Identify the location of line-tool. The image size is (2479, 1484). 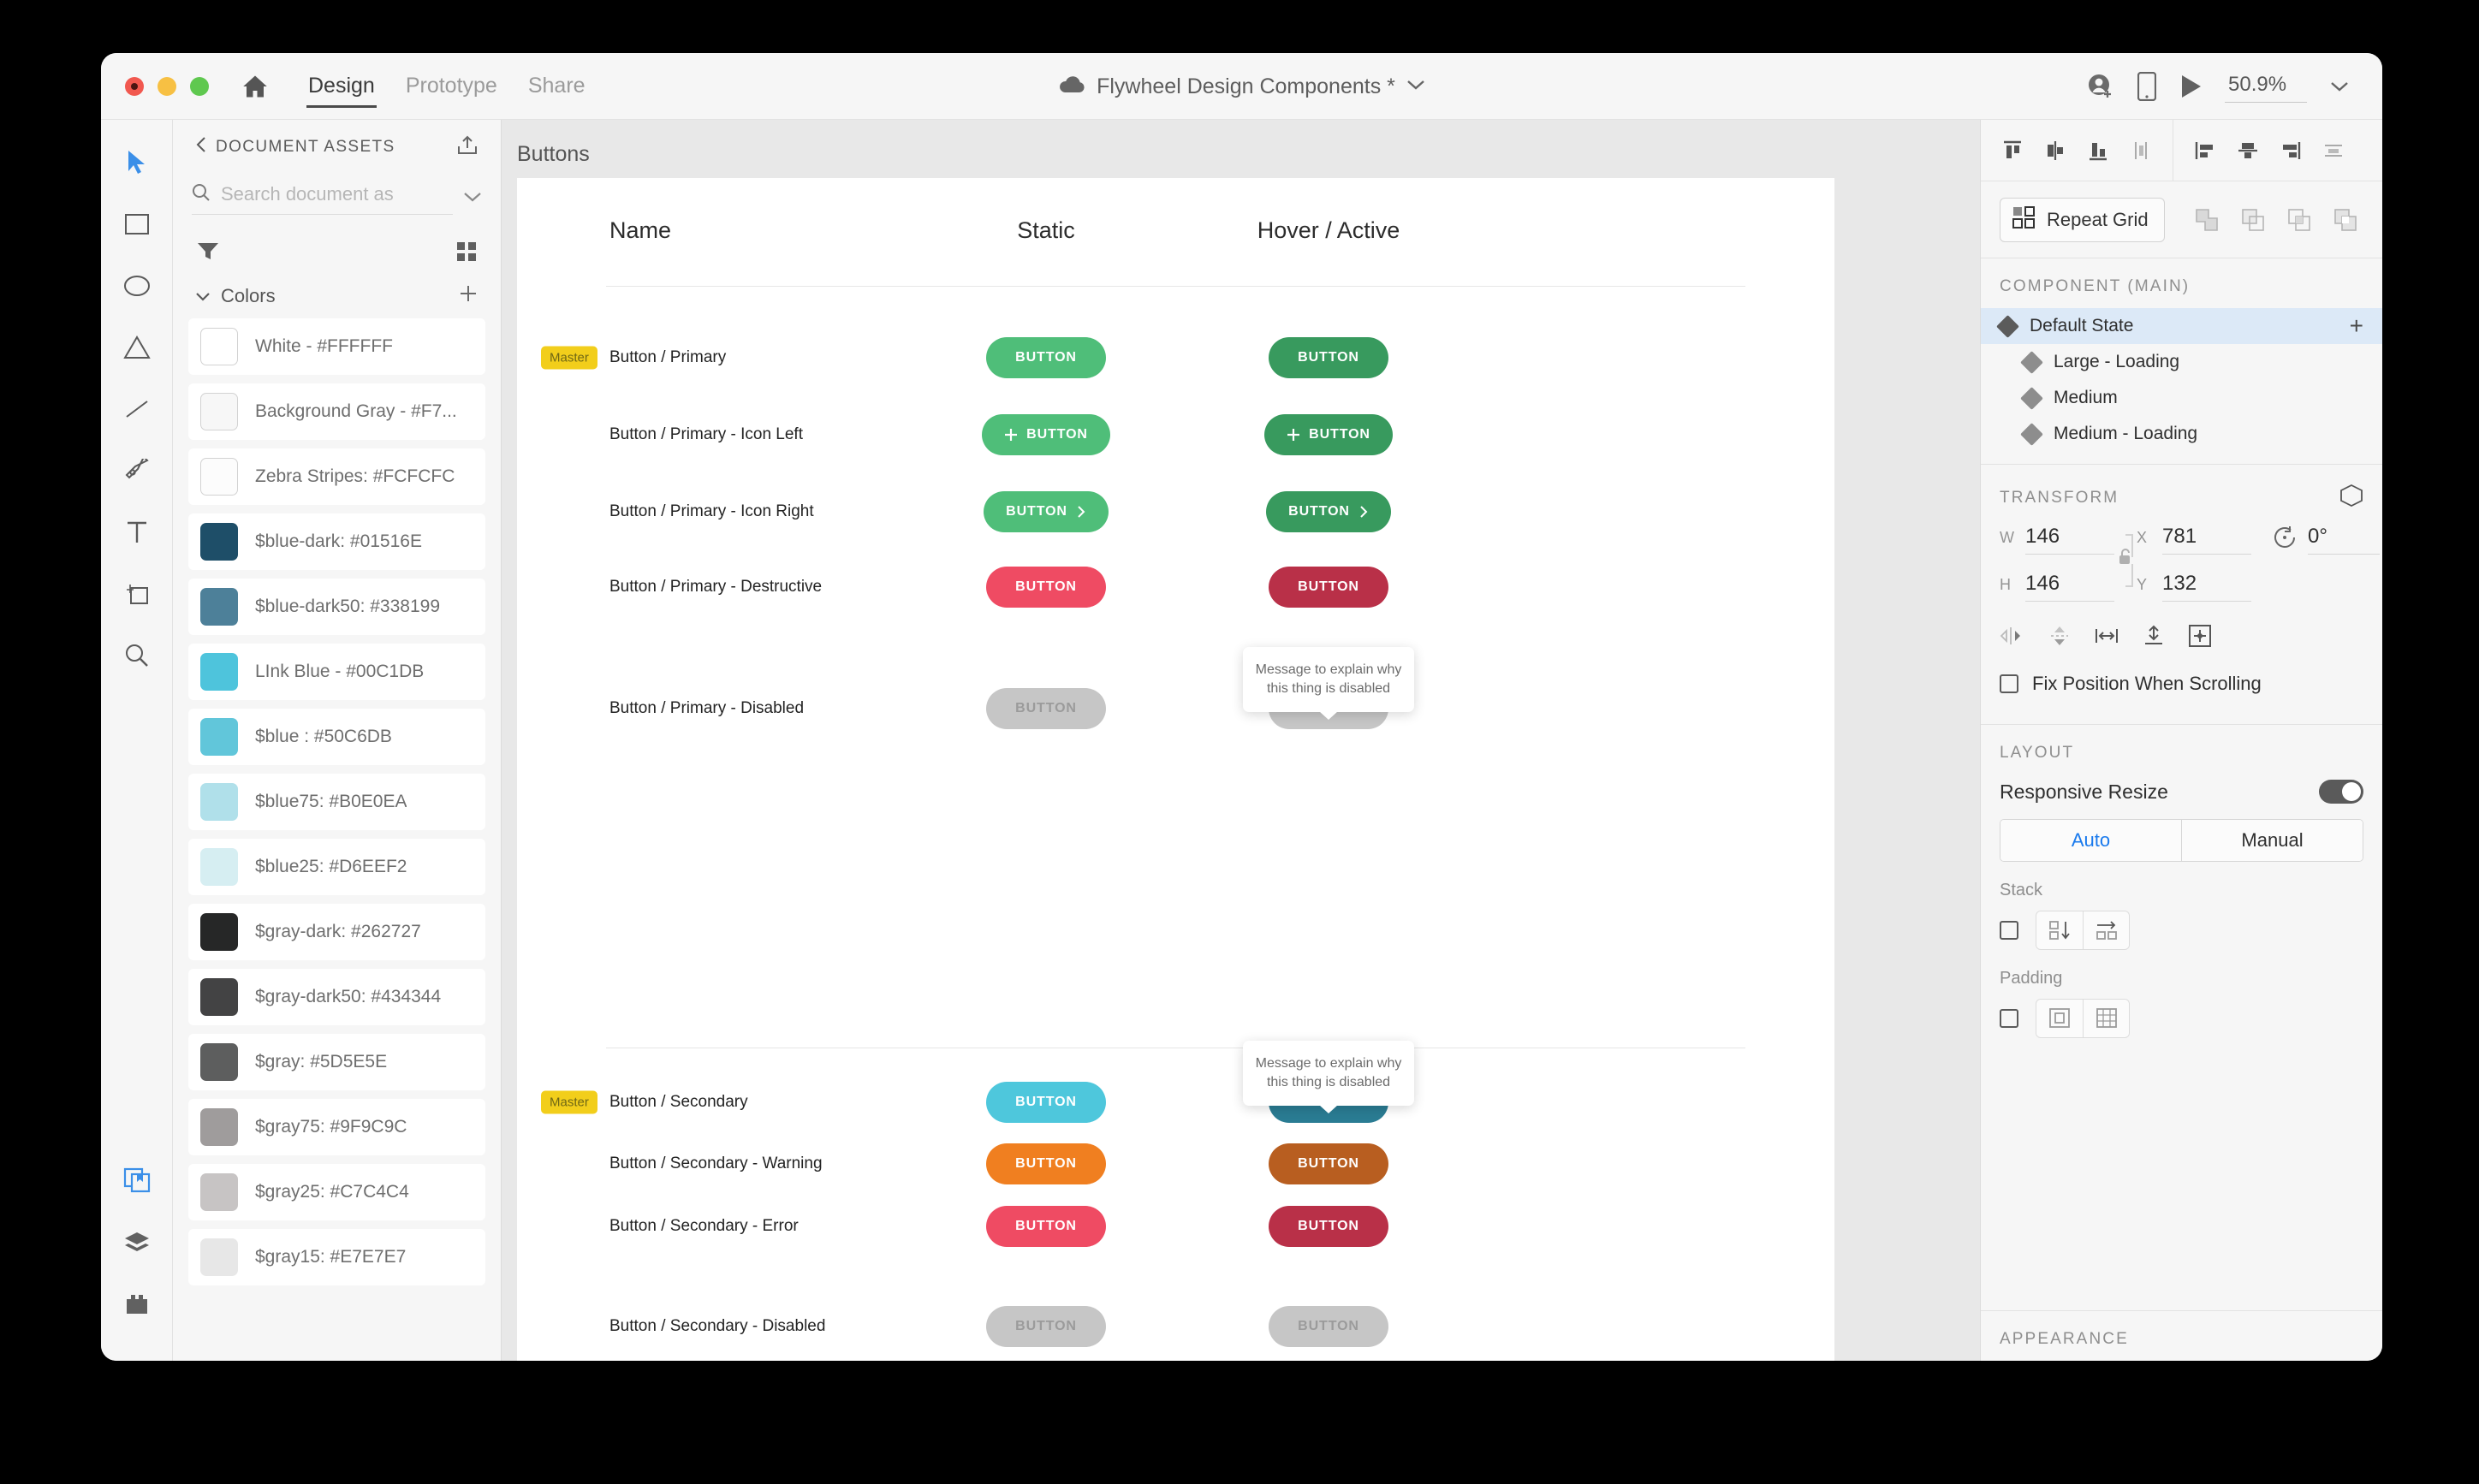
(137, 409).